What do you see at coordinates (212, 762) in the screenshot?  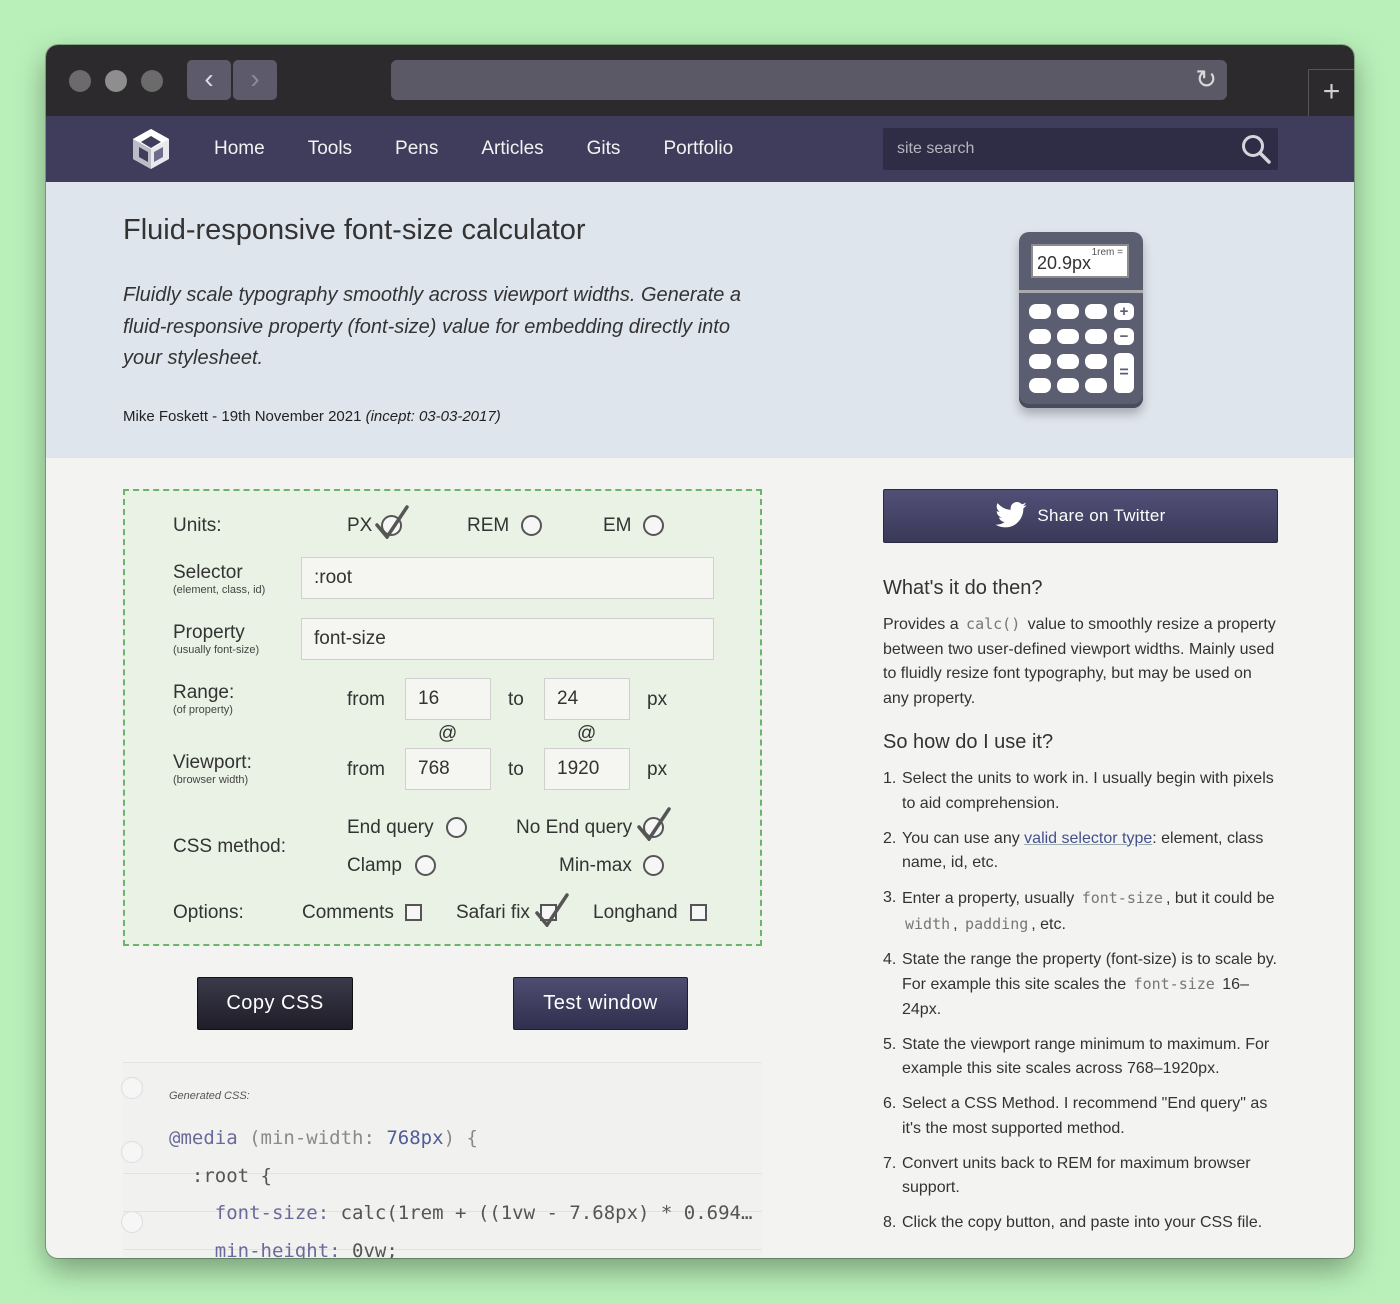 I see `viewport-label: Viewport:` at bounding box center [212, 762].